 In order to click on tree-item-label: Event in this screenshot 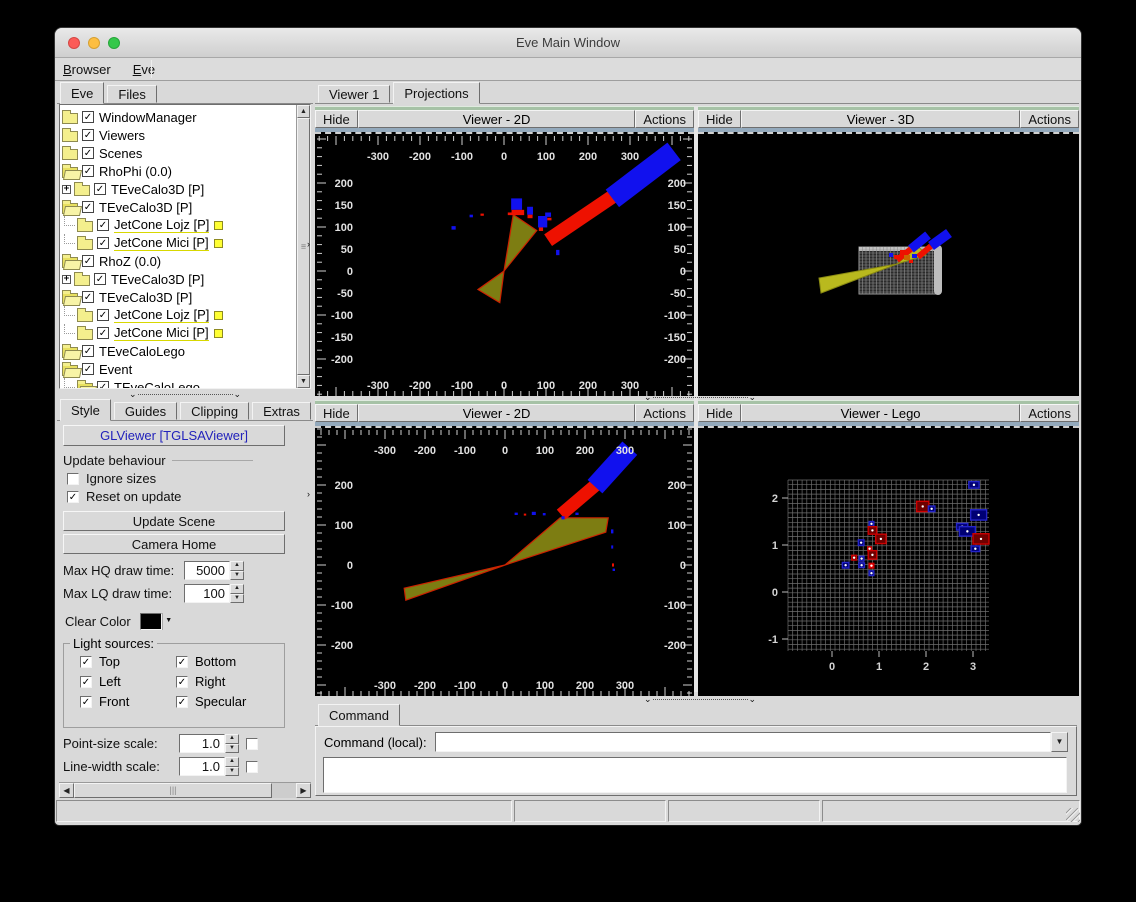, I will do `click(115, 369)`.